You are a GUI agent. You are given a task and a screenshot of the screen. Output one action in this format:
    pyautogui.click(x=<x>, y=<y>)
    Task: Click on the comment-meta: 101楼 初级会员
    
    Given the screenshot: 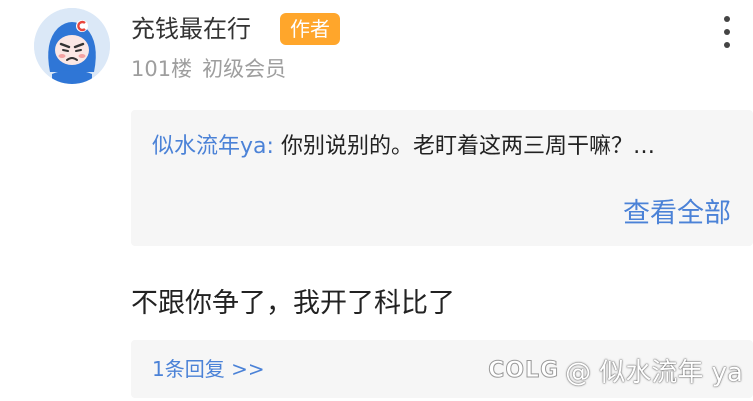 What is the action you would take?
    pyautogui.click(x=208, y=69)
    